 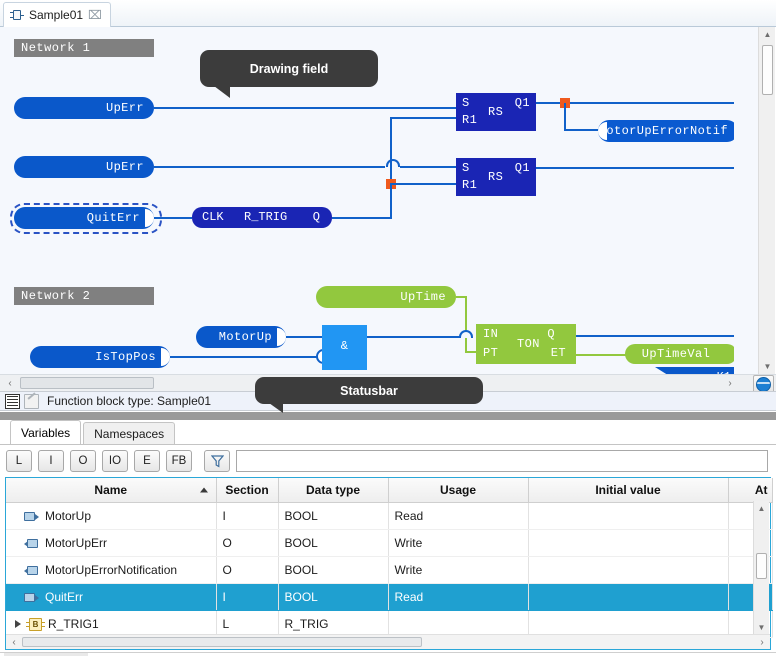 I want to click on table-row: QuitErr I BOOL Read, so click(x=389, y=597).